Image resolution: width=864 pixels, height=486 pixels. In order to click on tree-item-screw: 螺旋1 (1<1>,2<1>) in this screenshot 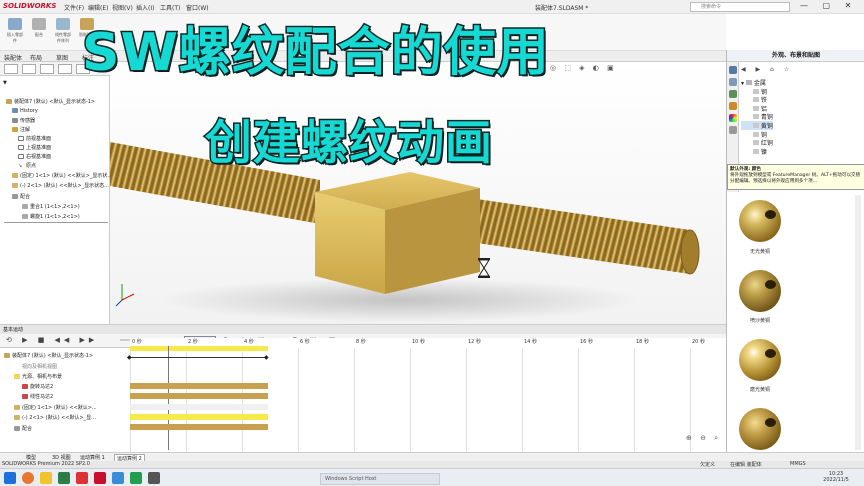, I will do `click(51, 216)`.